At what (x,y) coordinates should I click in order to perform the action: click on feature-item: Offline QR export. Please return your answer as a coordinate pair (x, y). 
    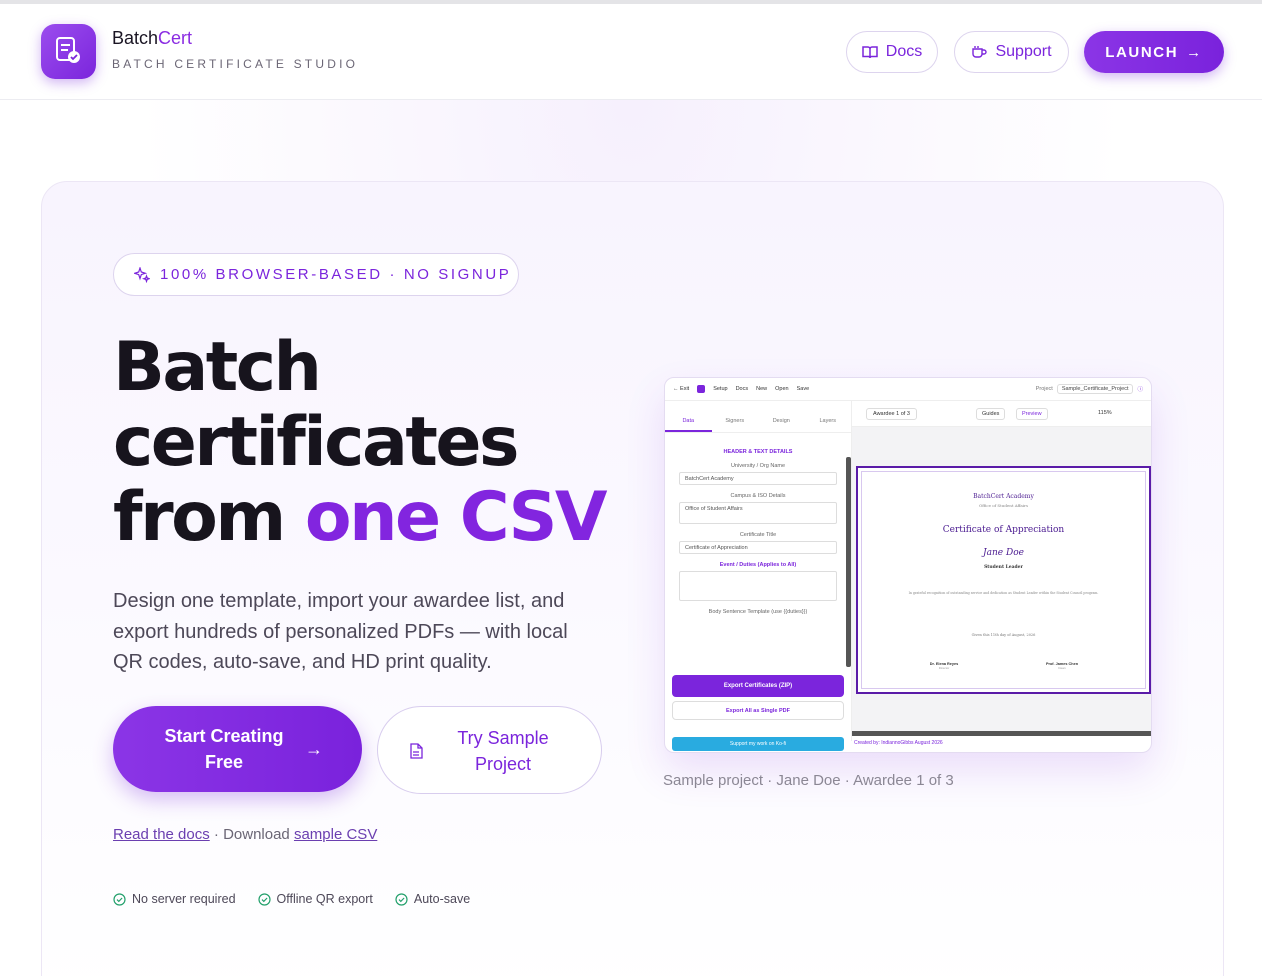
    Looking at the image, I should click on (315, 899).